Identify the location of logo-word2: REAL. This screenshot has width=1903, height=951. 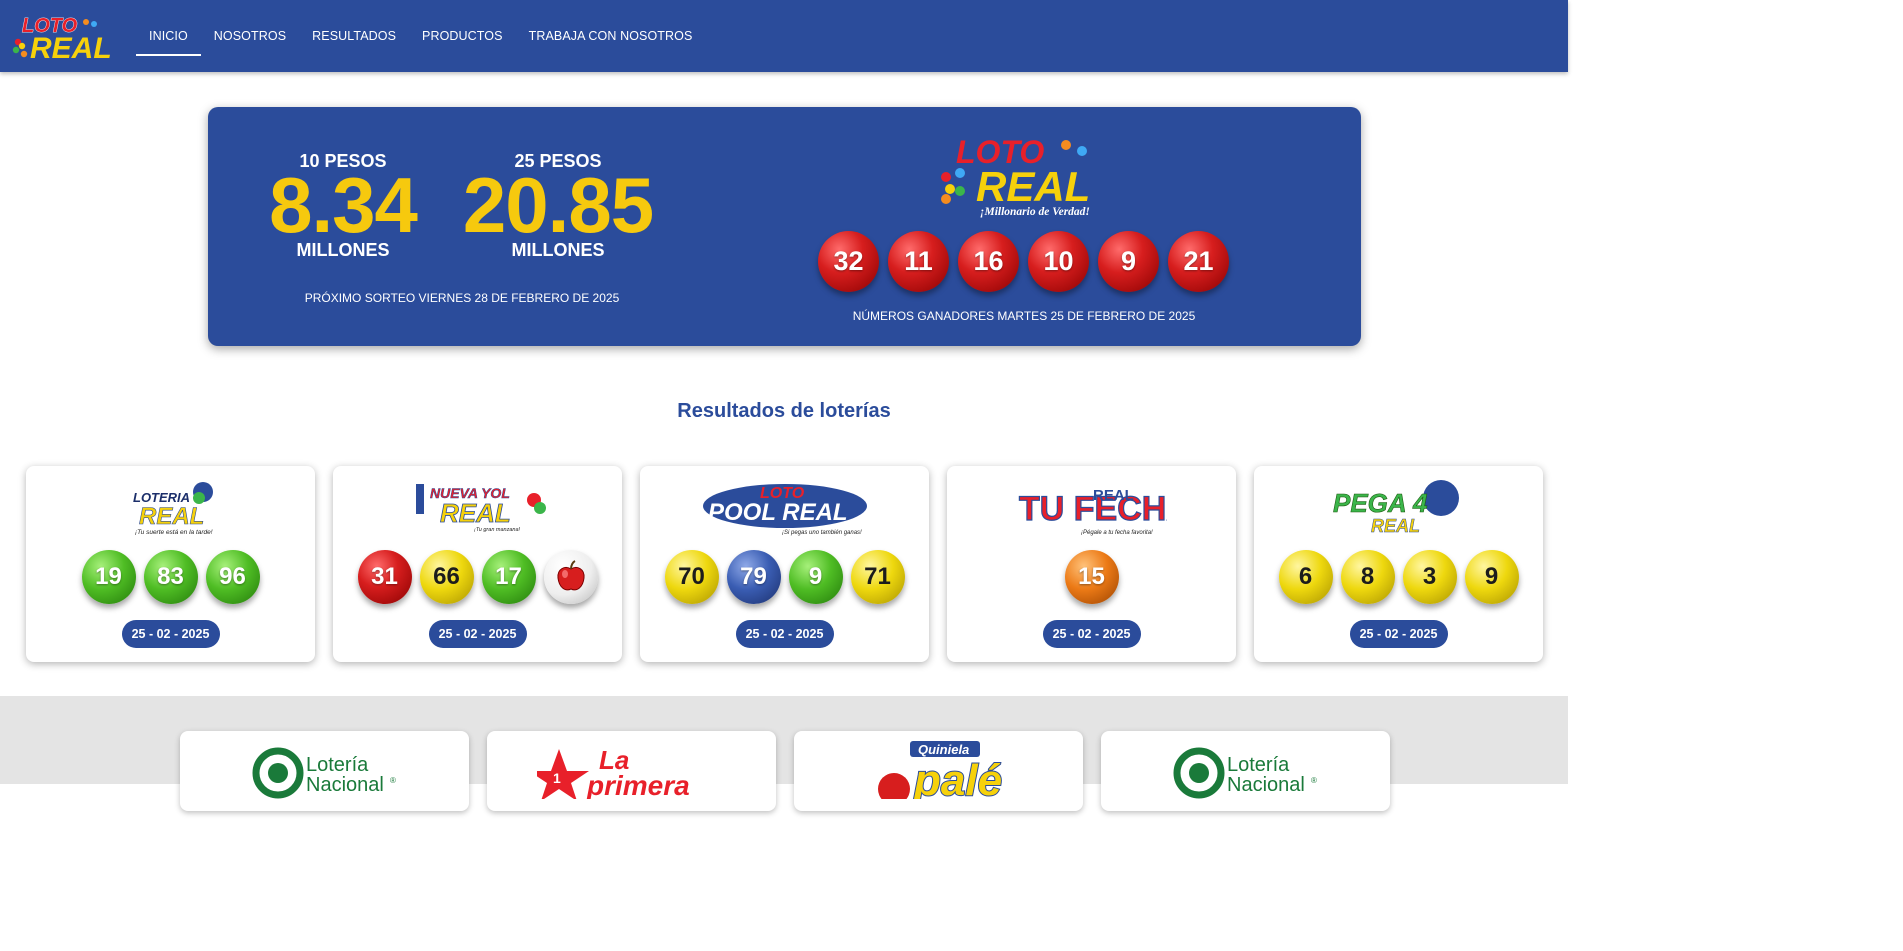
(71, 47).